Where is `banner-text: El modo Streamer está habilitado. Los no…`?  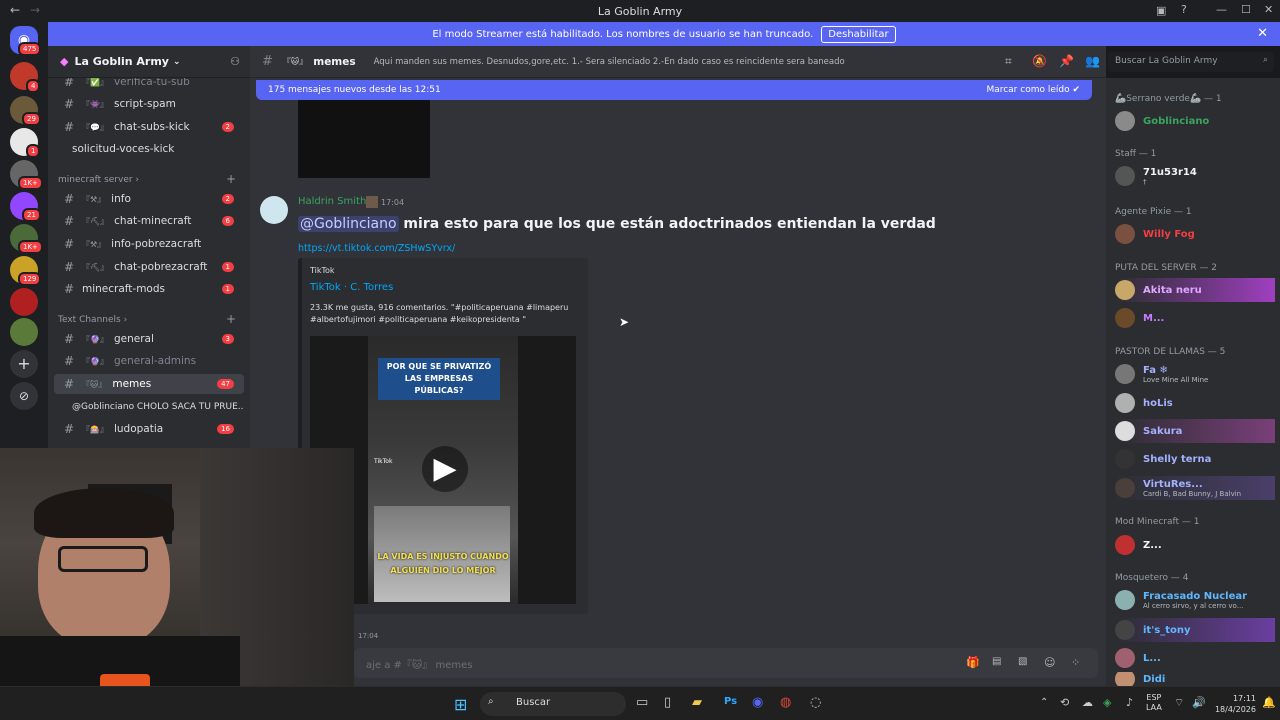 banner-text: El modo Streamer está habilitado. Los no… is located at coordinates (623, 34).